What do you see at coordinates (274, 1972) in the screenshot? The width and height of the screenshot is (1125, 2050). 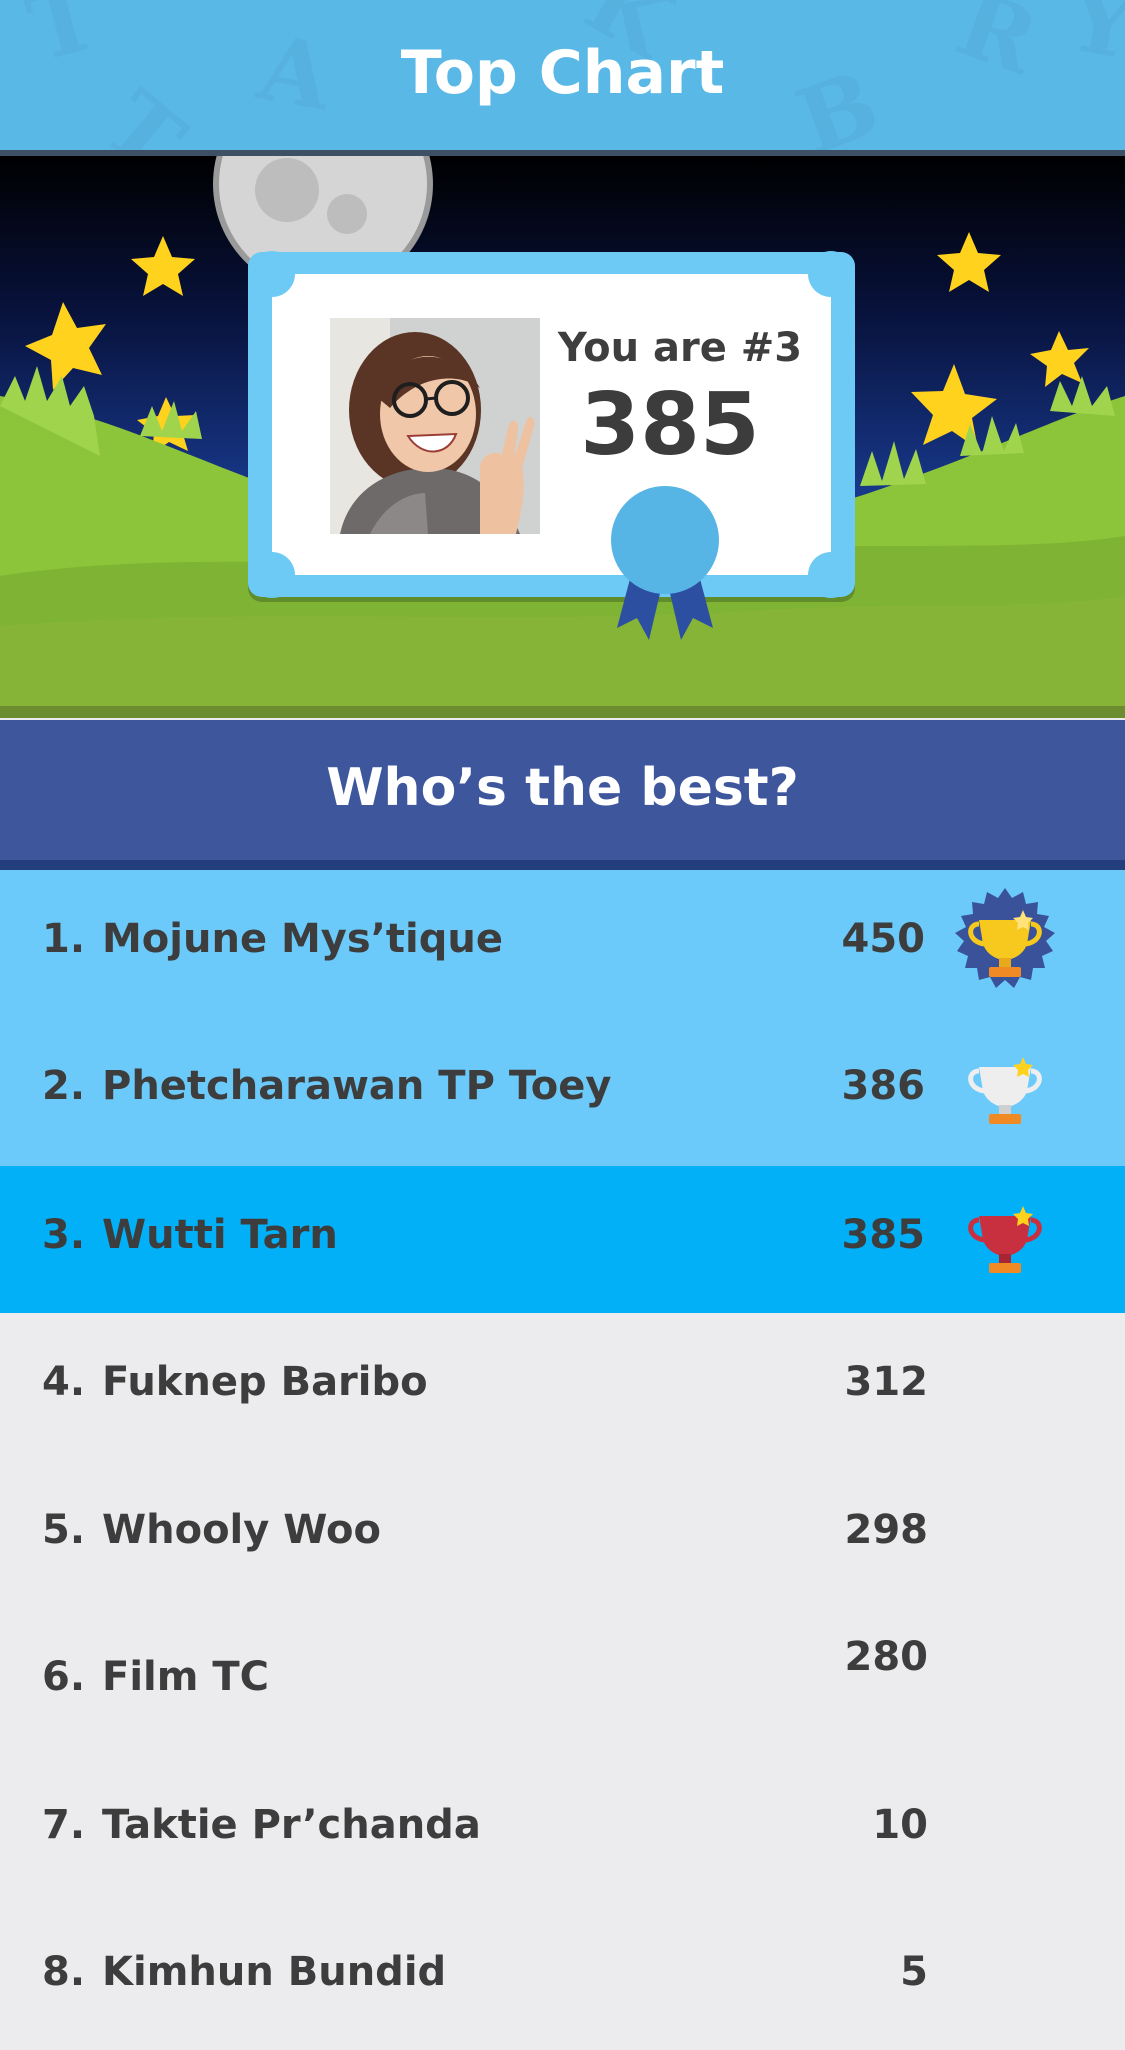 I see `row-player-name: Kimhun Bundid` at bounding box center [274, 1972].